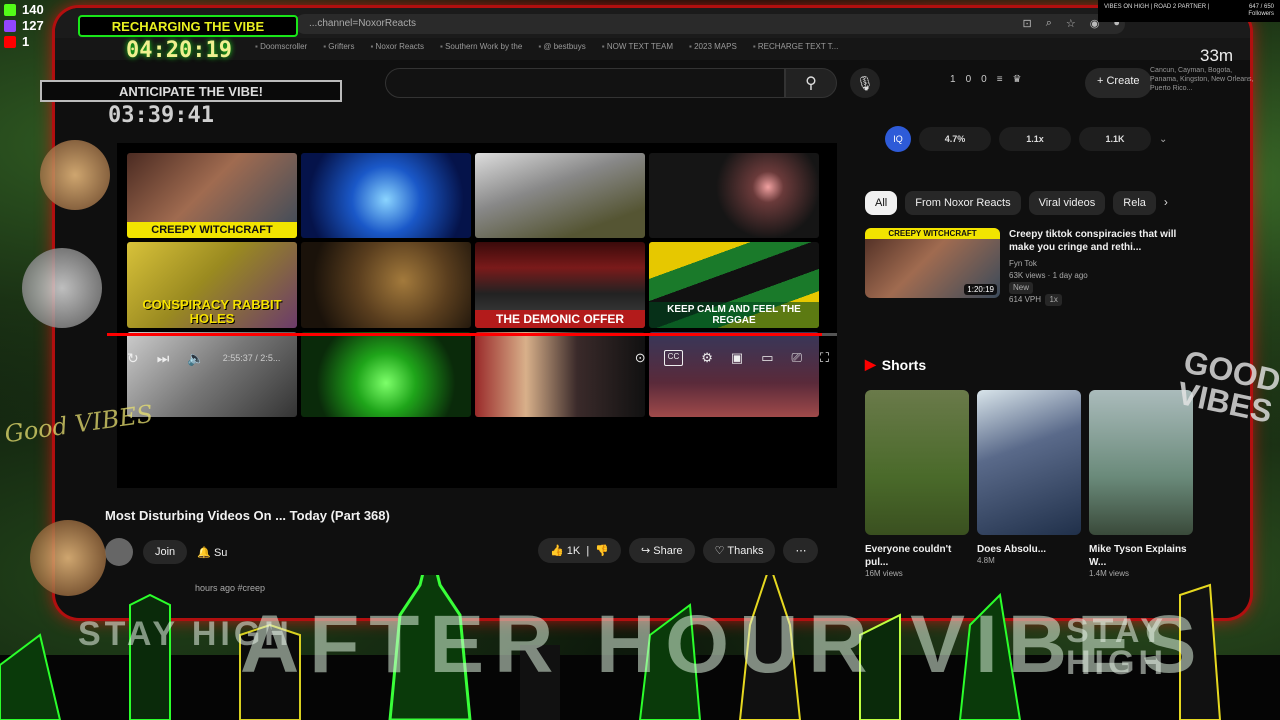  Describe the element at coordinates (281, 51) in the screenshot. I see `bookmark-item: Doomscroller` at that location.